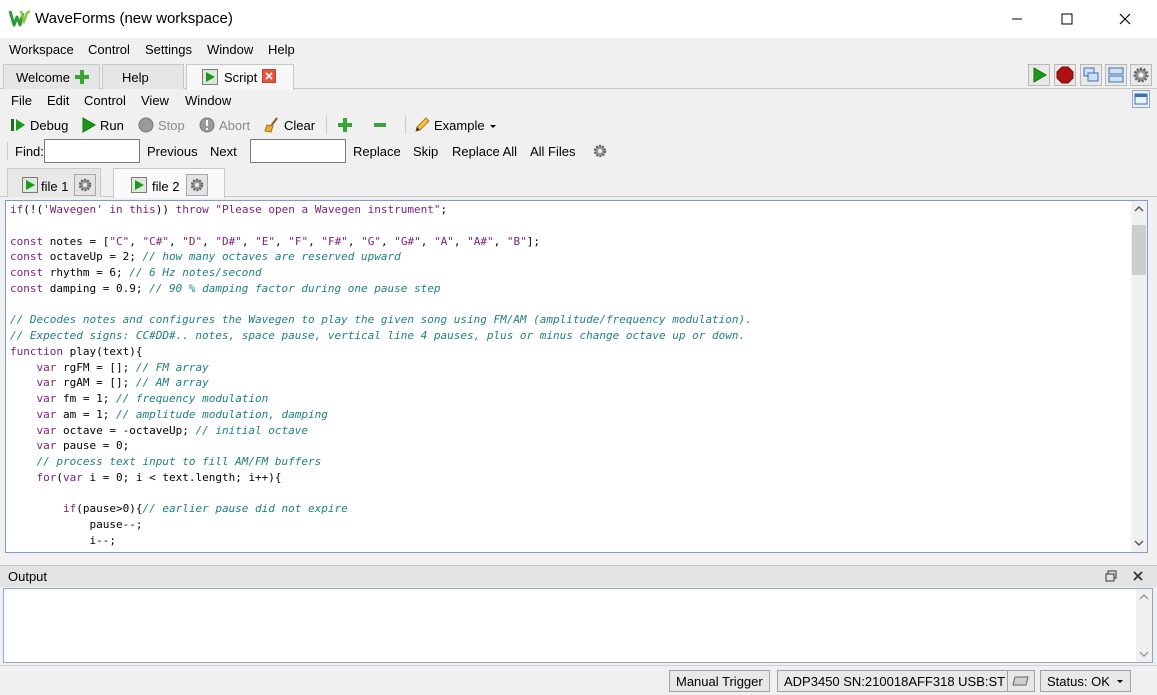  Describe the element at coordinates (87, 125) in the screenshot. I see `run-icon` at that location.